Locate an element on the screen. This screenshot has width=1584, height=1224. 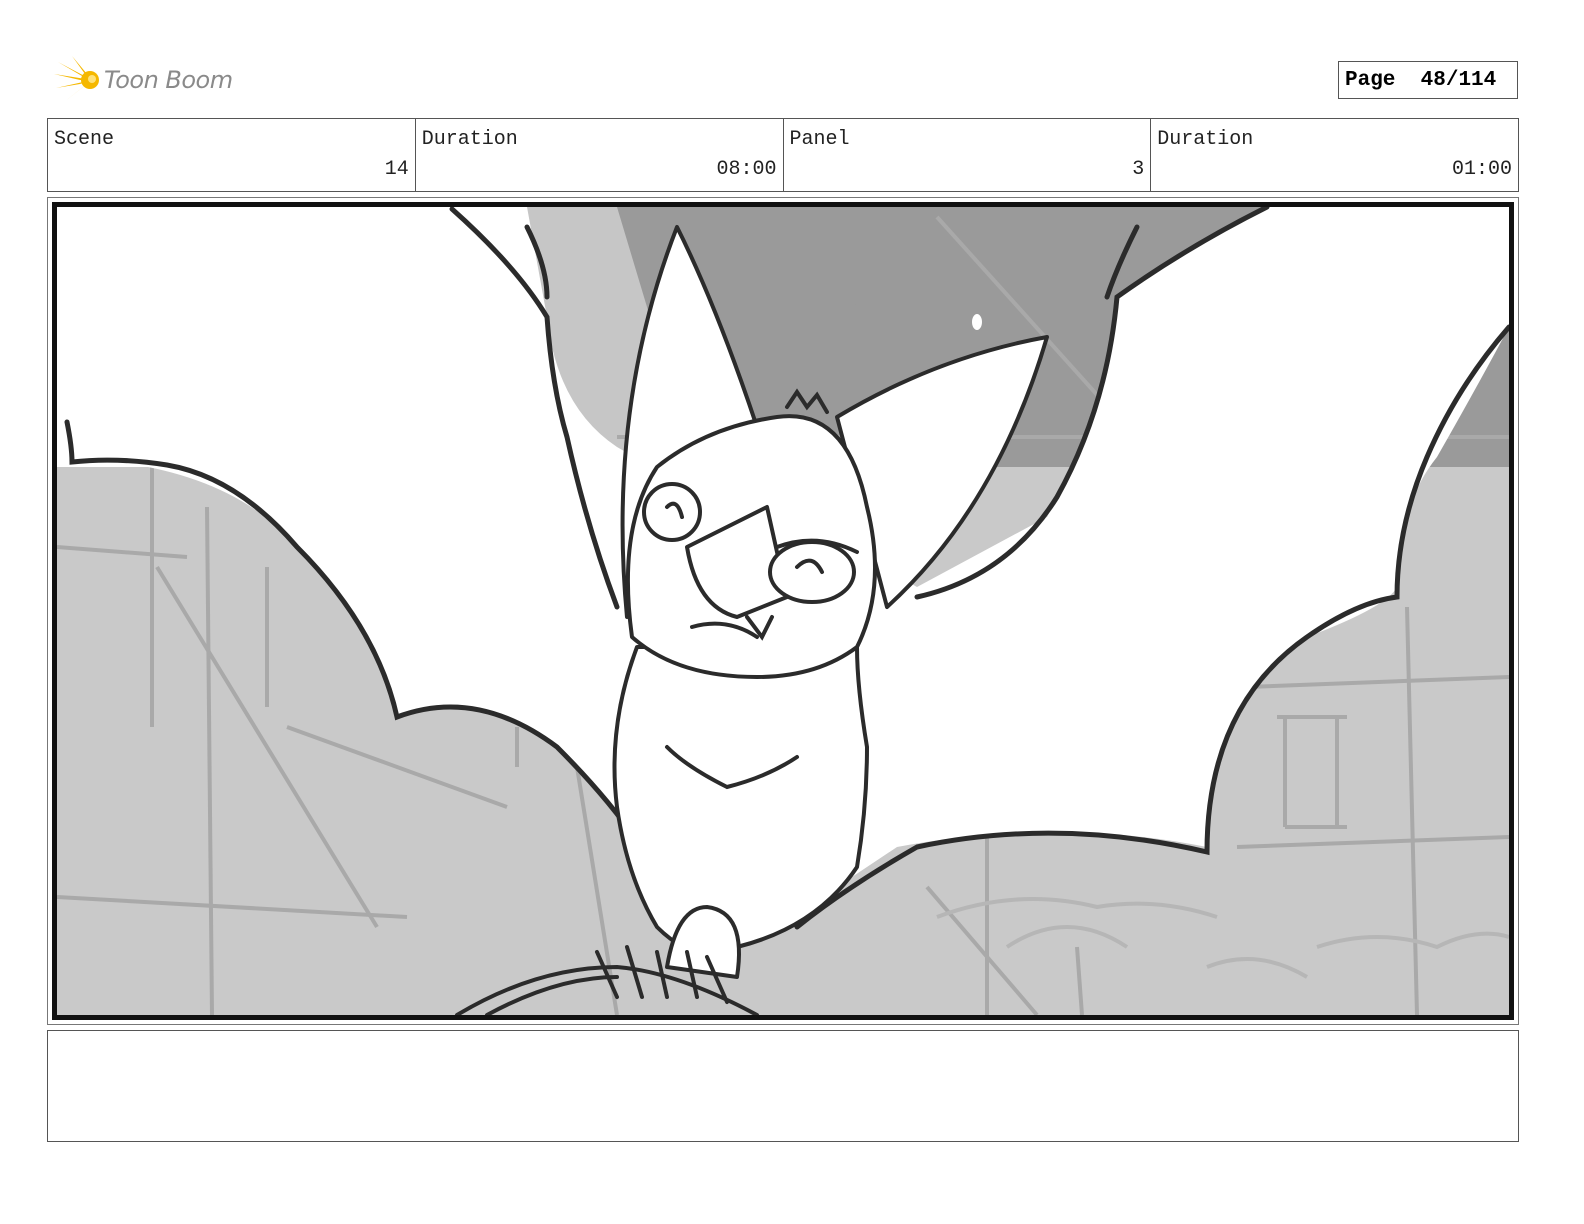
panel-duration-label: Duration is located at coordinates (1205, 139).